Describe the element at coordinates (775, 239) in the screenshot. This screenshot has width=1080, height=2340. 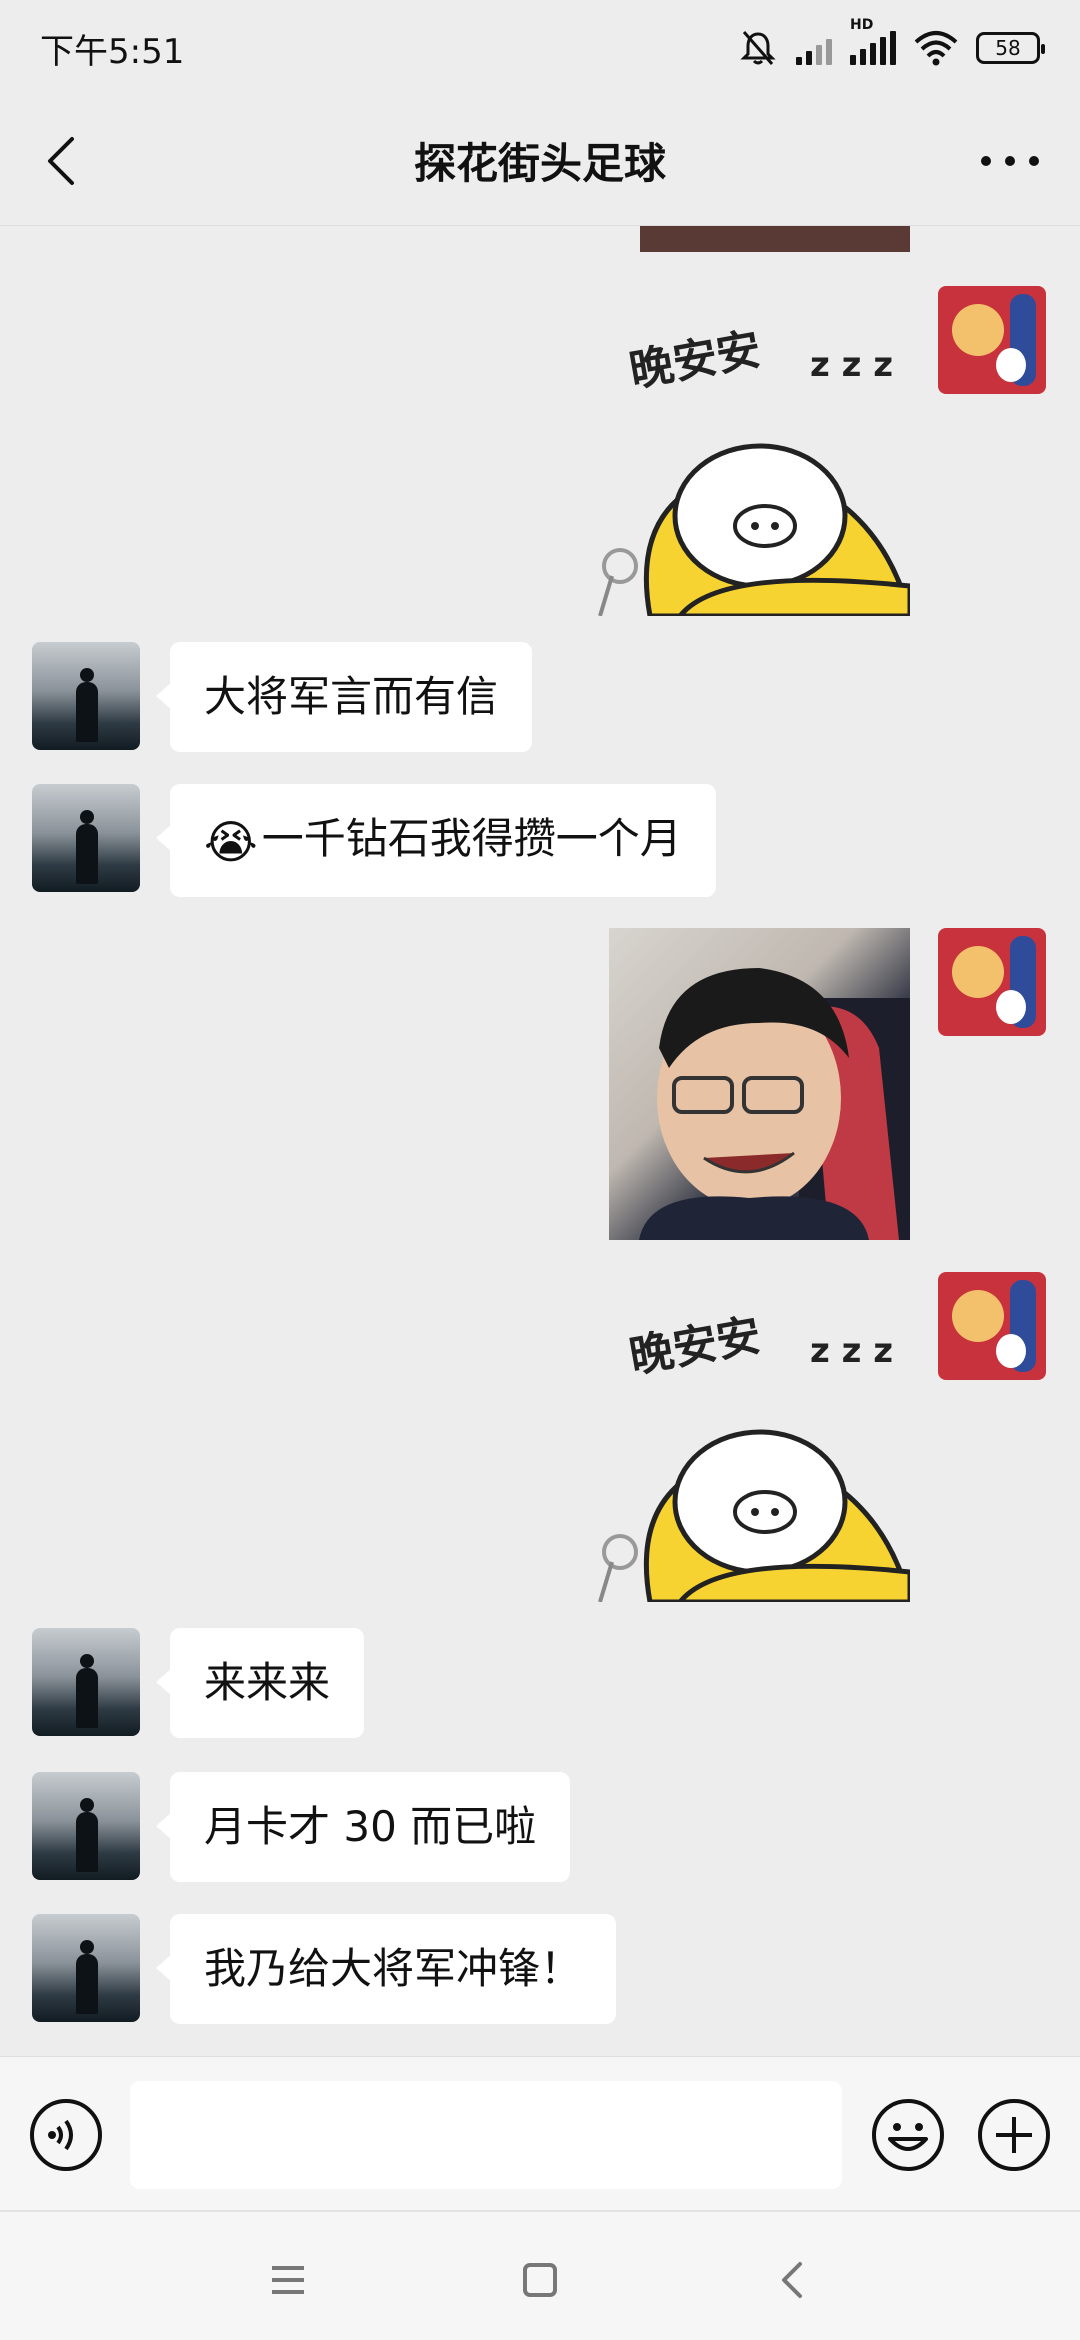
I see `previous-image-fragment` at that location.